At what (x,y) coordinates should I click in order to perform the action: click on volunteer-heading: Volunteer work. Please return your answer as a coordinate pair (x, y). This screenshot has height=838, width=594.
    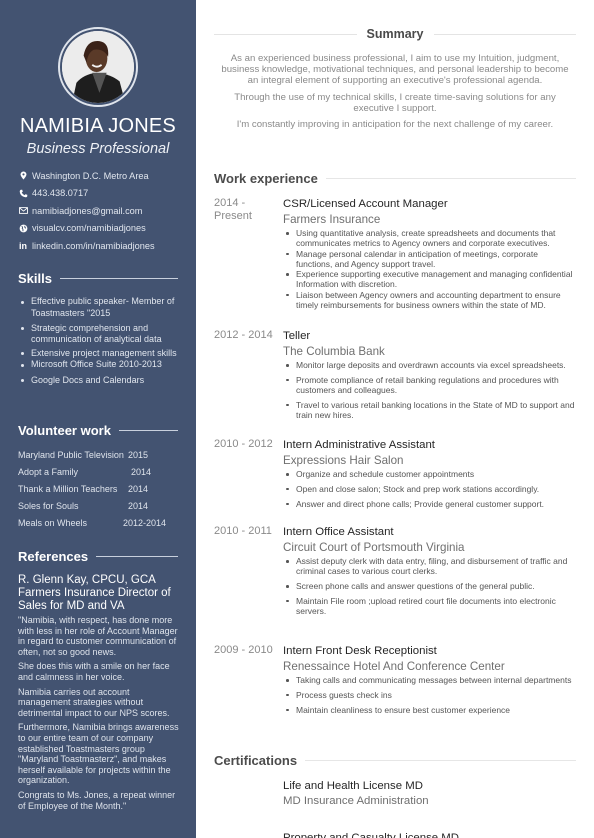
    Looking at the image, I should click on (98, 430).